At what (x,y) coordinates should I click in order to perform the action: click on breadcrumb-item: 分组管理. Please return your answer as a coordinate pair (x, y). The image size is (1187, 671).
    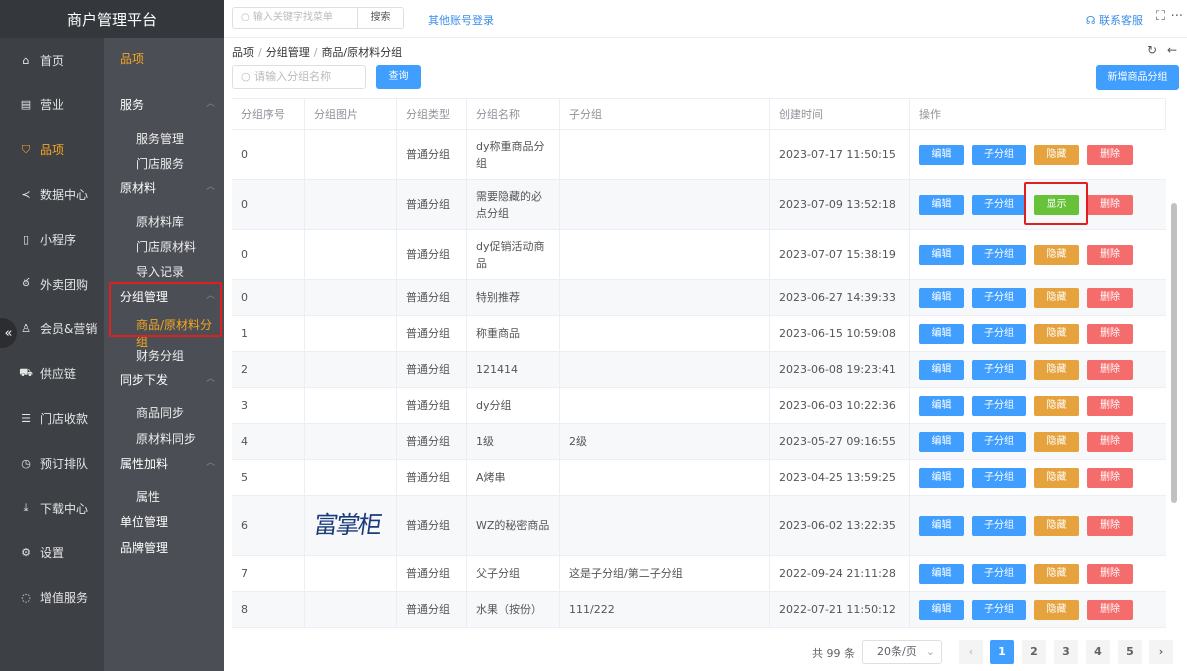
    Looking at the image, I should click on (288, 52).